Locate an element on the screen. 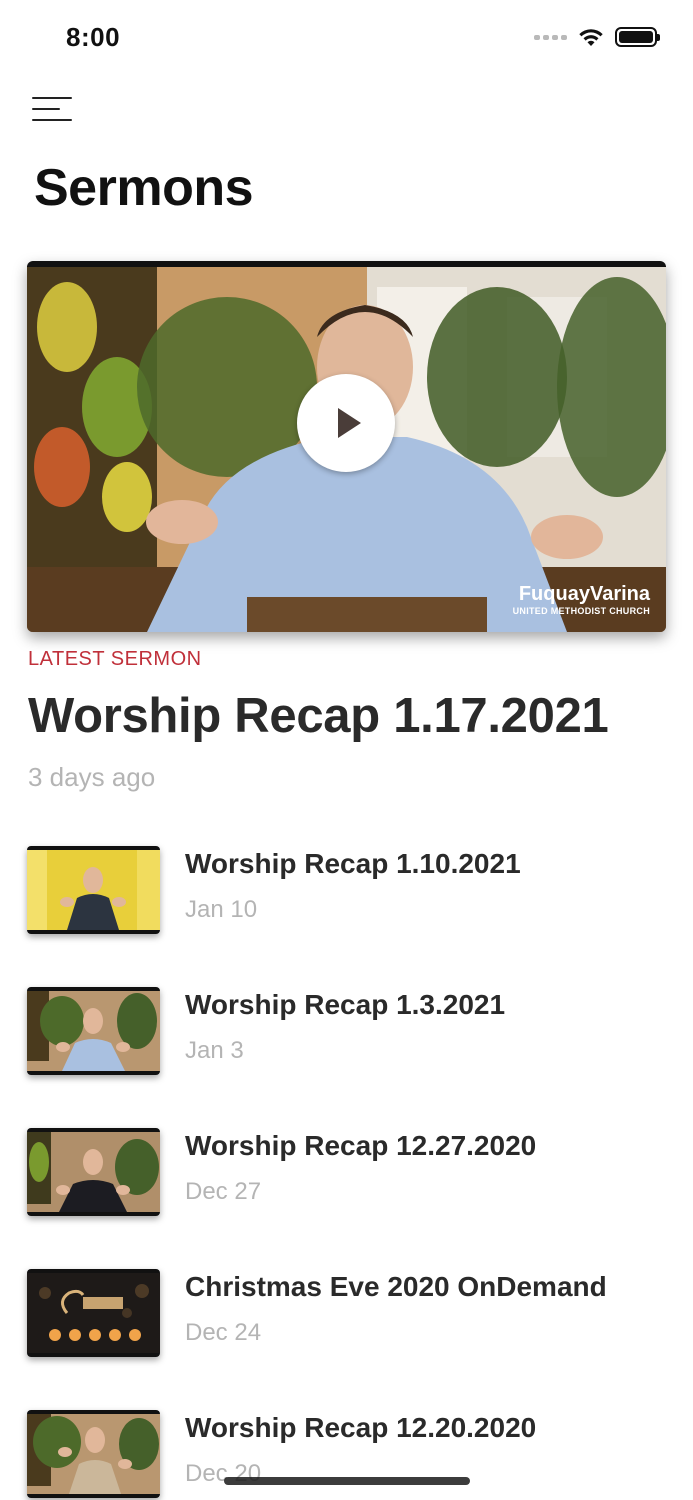  sermon-item: Christmas Eve 2020 OnDemand Dec 24 is located at coordinates (346, 1314).